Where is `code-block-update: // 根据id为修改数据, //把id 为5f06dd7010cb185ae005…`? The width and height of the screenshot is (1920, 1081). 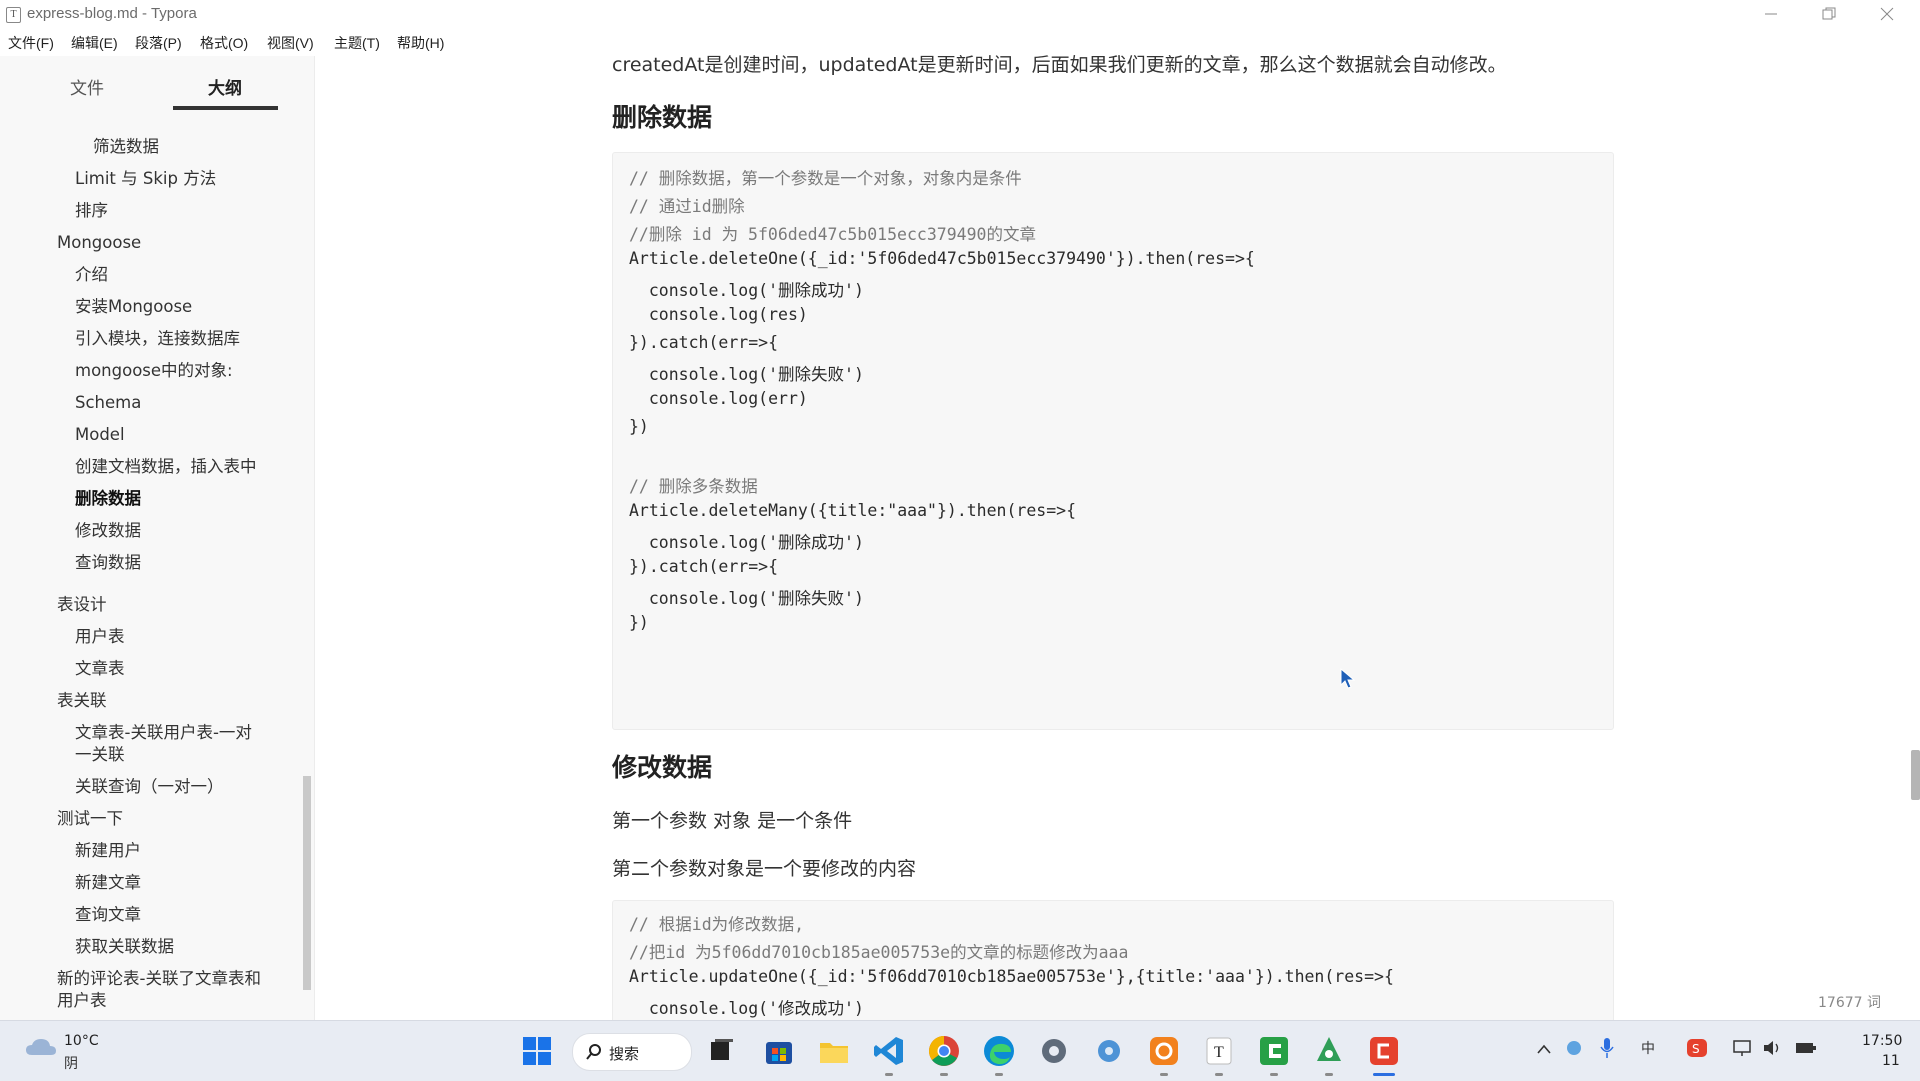
code-block-update: // 根据id为修改数据, //把id 为5f06dd7010cb185ae005… is located at coordinates (1113, 960).